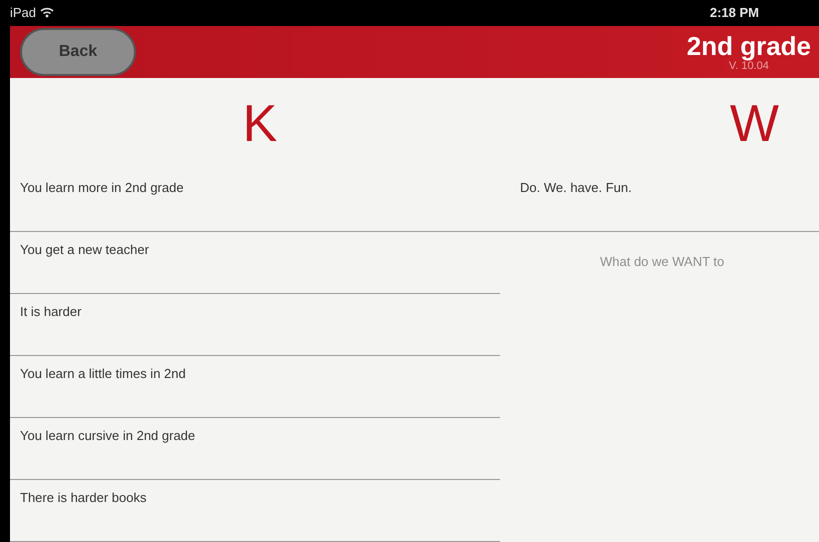  Describe the element at coordinates (47, 12) in the screenshot. I see `wifi-icon` at that location.